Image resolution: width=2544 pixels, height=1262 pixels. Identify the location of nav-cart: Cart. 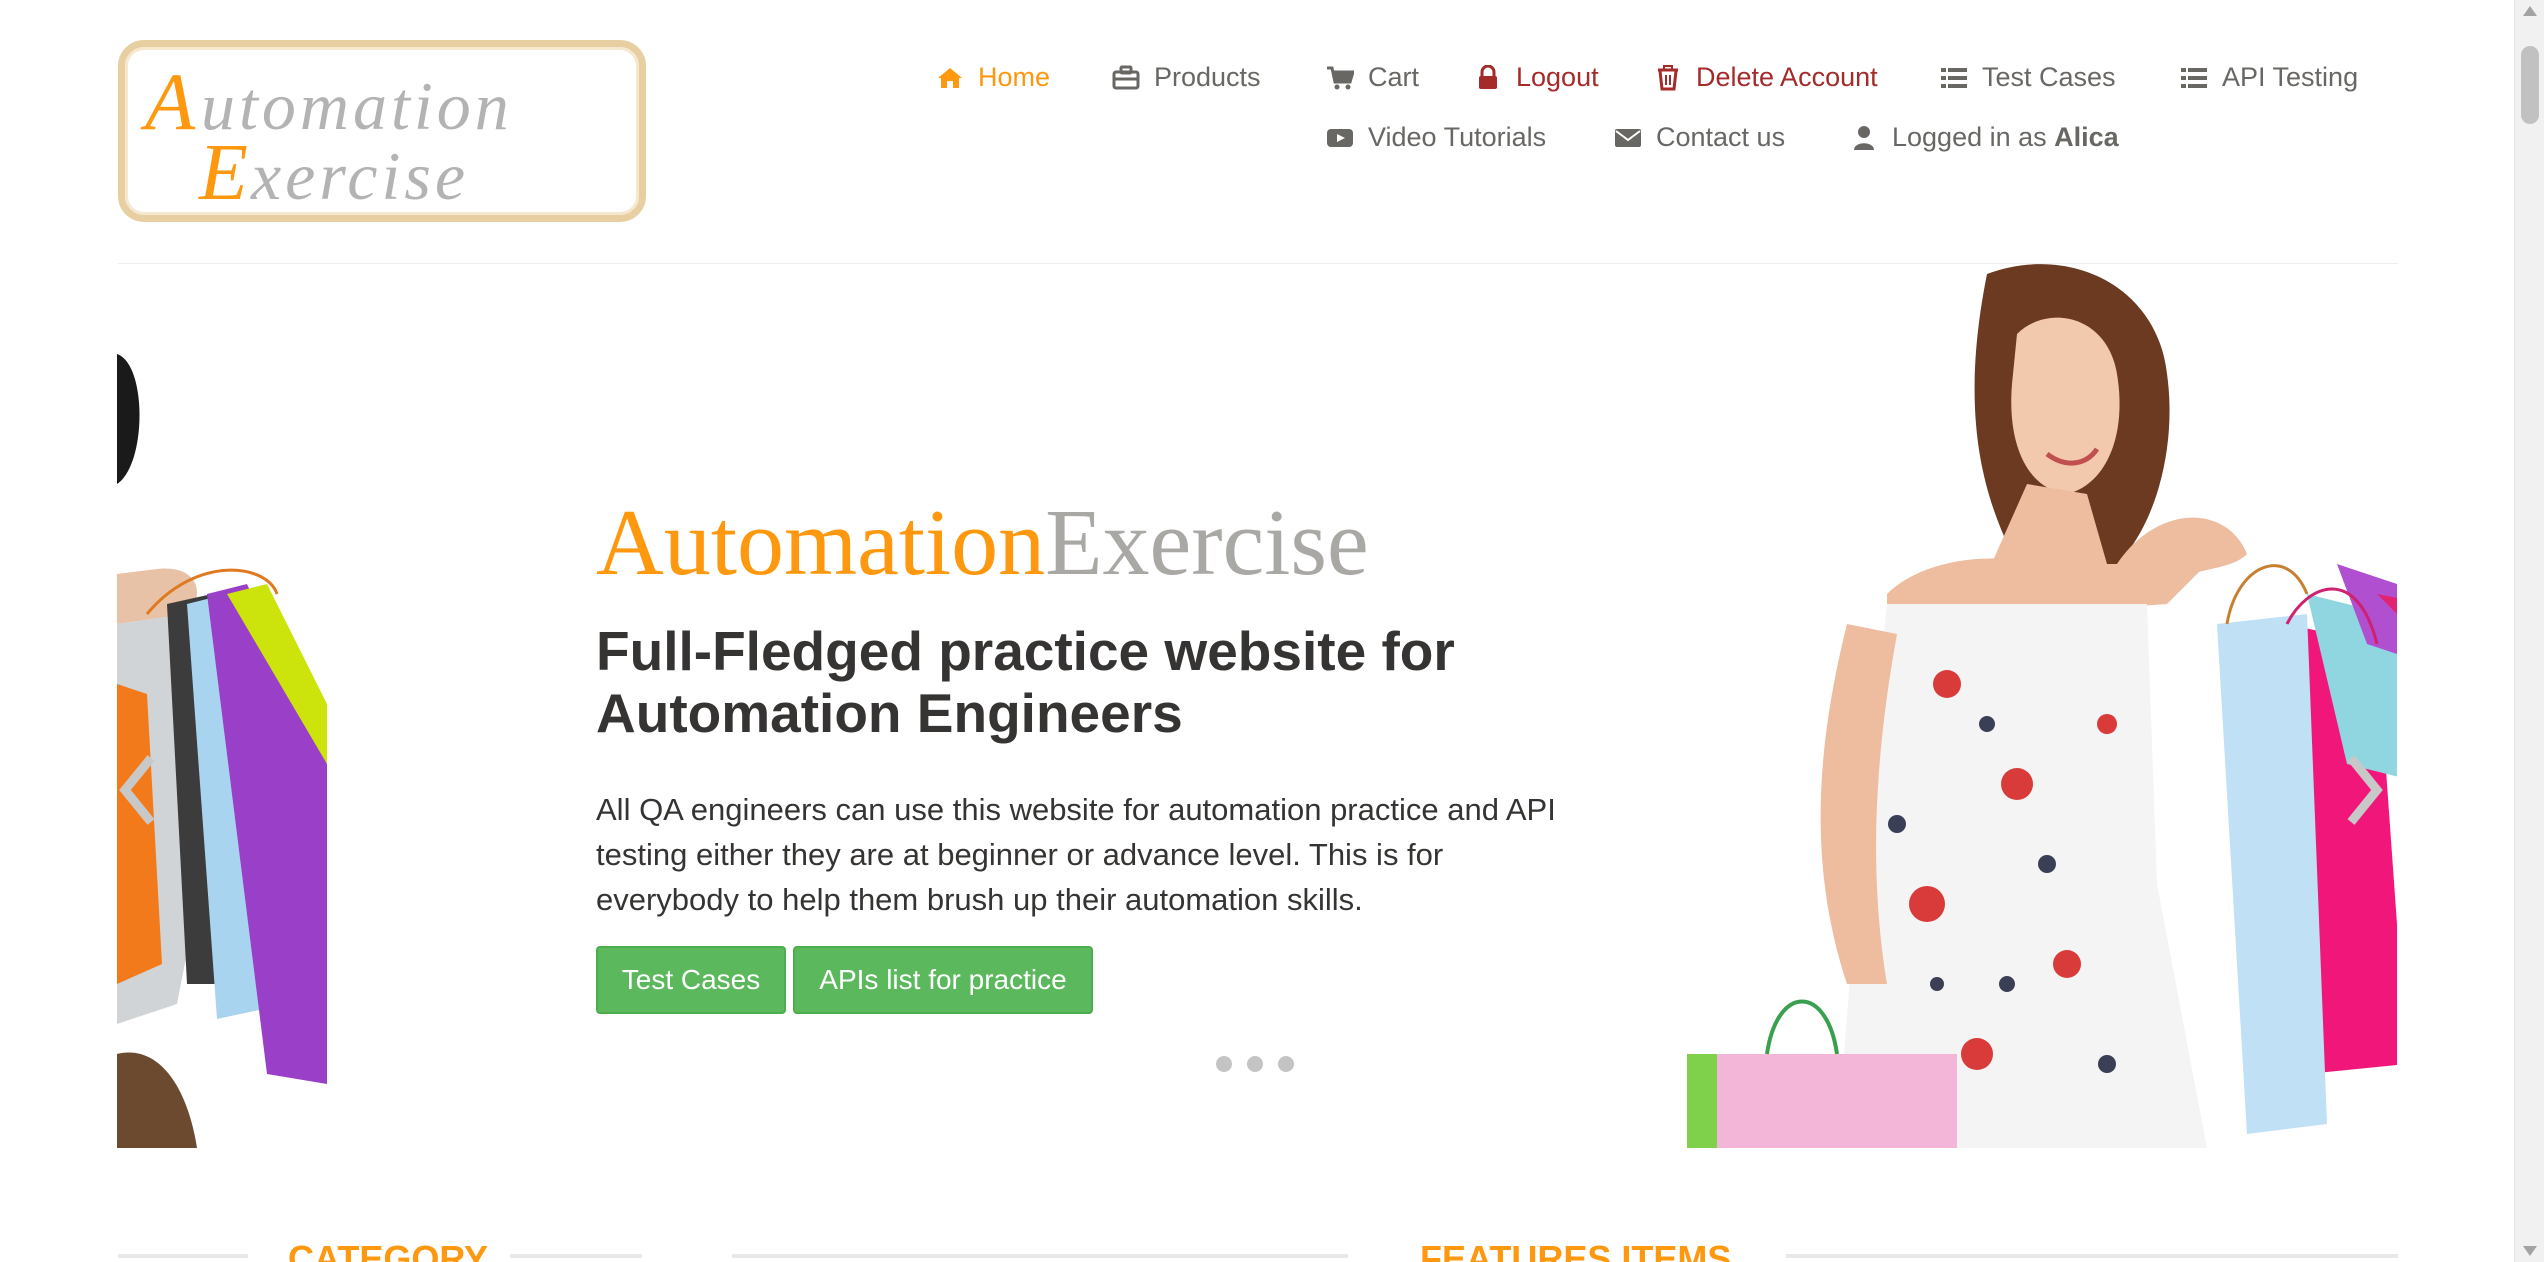
(1372, 77).